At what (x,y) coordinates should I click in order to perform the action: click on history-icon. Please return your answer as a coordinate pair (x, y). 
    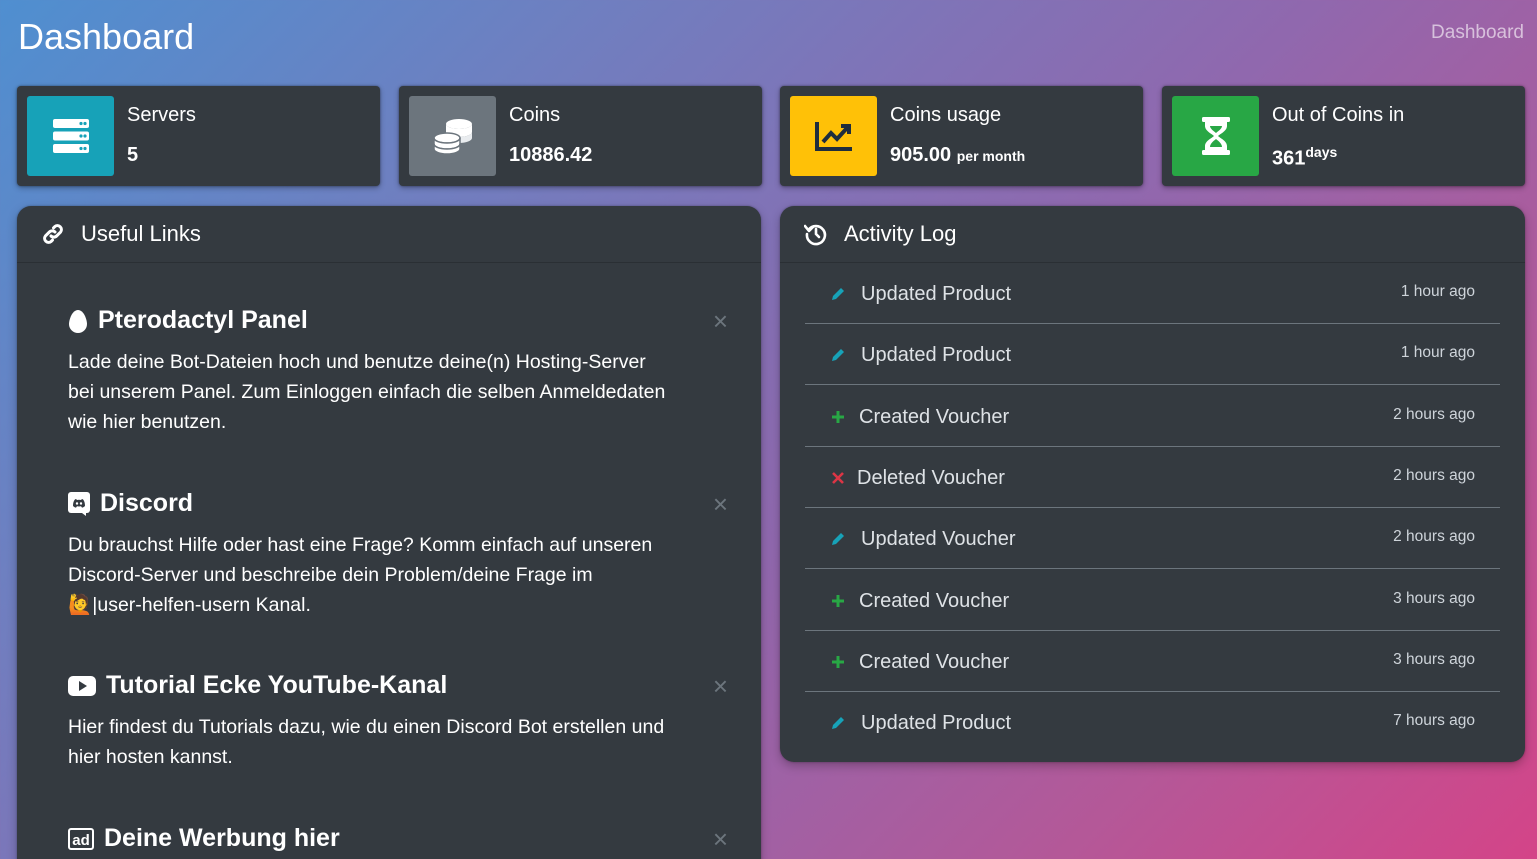
    Looking at the image, I should click on (824, 234).